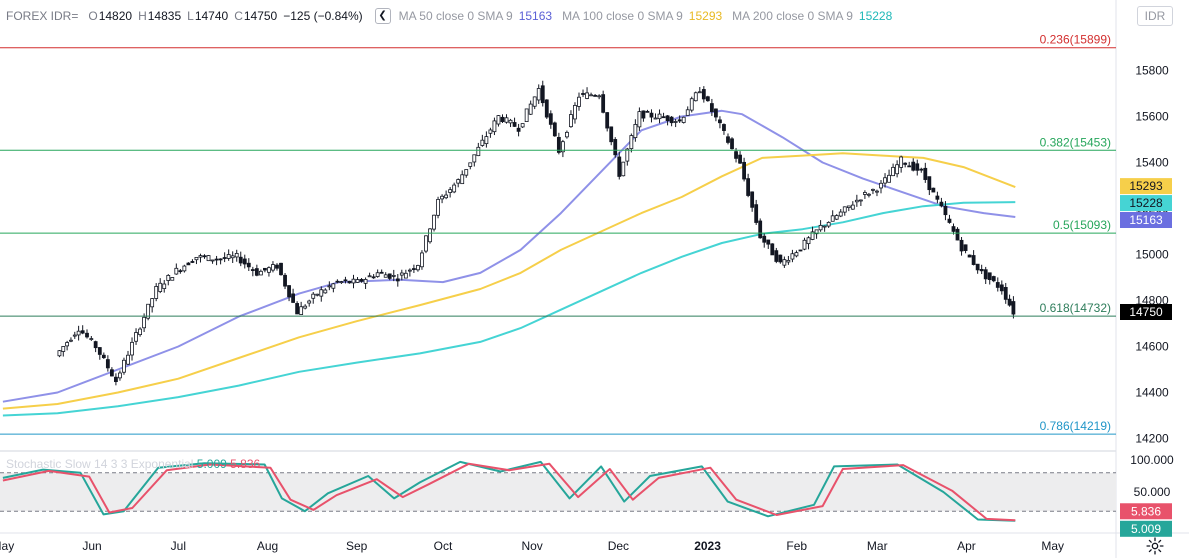 This screenshot has width=1189, height=558. Describe the element at coordinates (1155, 546) in the screenshot. I see `gear-icon` at that location.